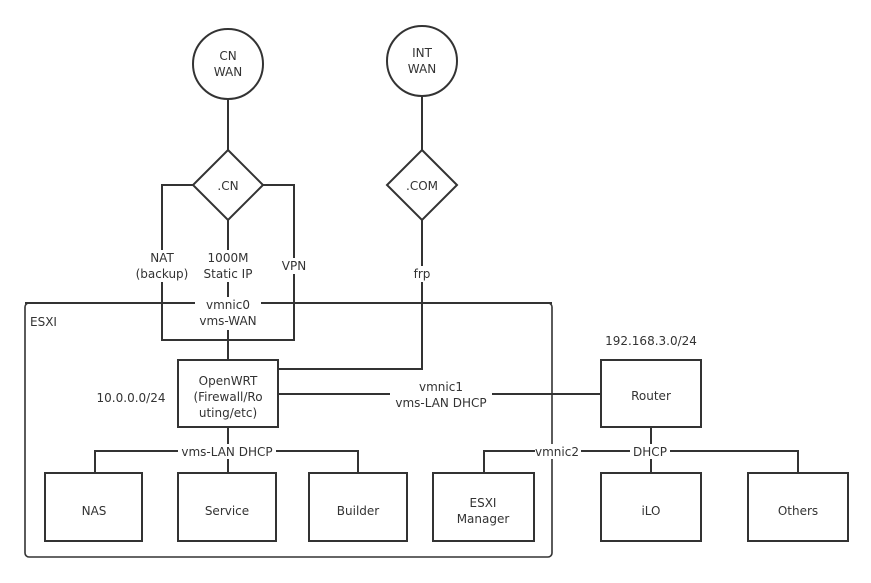  I want to click on node-cn-gateway: .CN, so click(228, 185).